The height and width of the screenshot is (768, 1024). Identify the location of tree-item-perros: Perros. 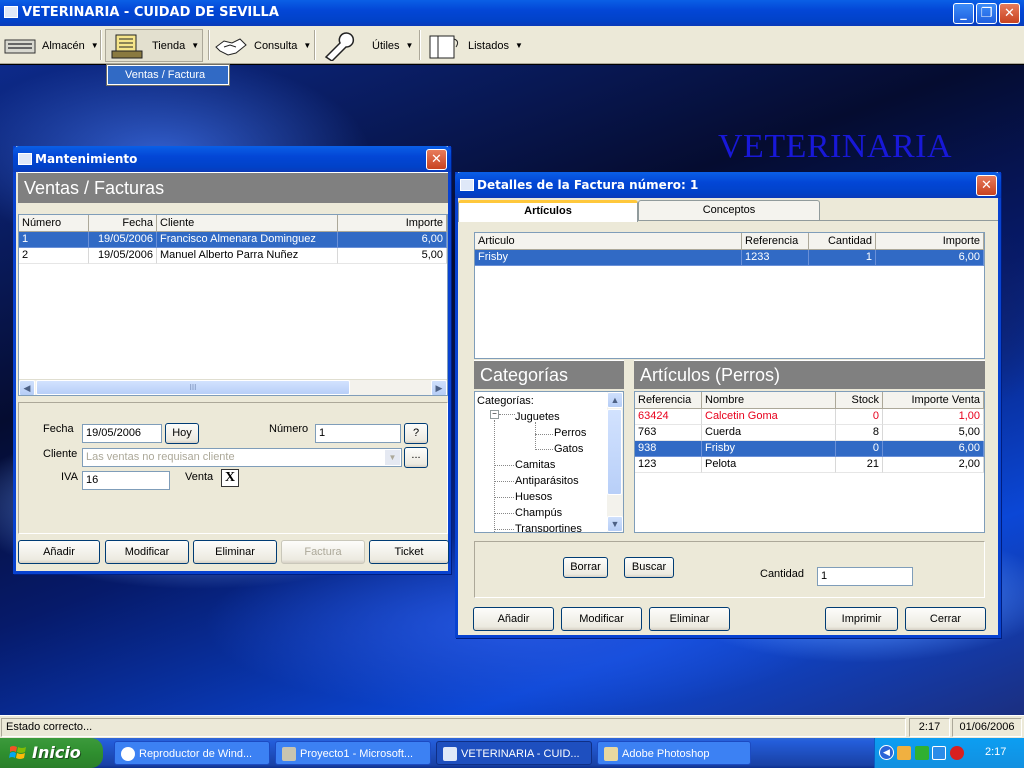
(570, 433).